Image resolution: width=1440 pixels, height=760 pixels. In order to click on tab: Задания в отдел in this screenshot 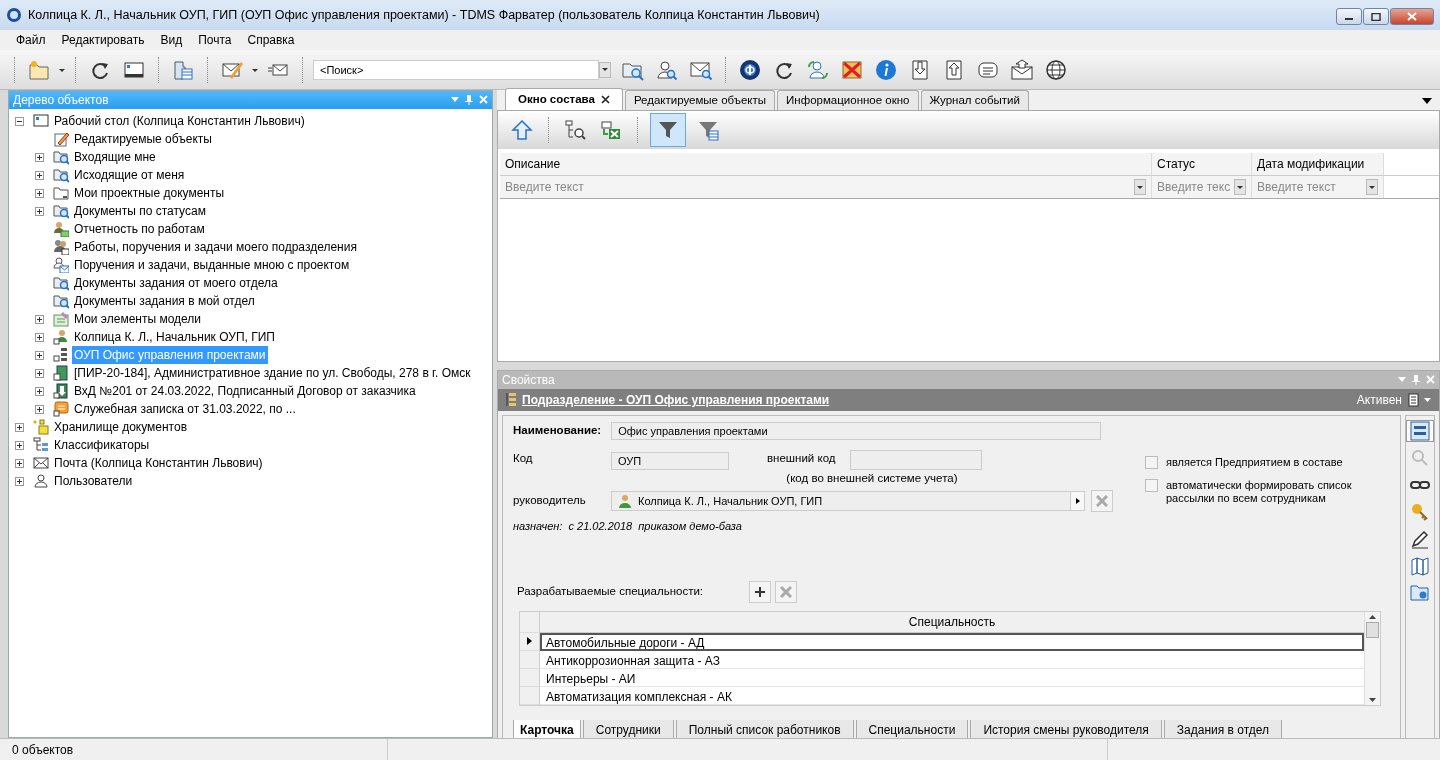, I will do `click(1223, 730)`.